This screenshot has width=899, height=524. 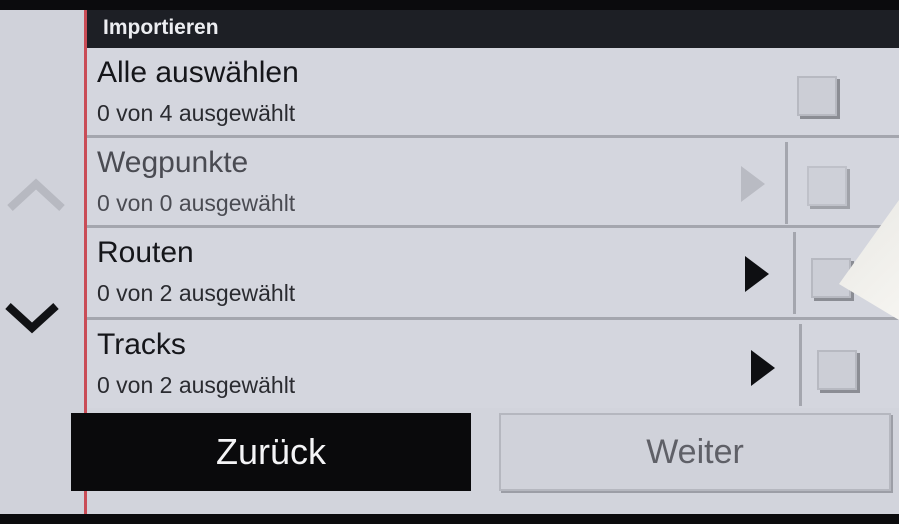 What do you see at coordinates (36, 195) in the screenshot?
I see `chevron-up-icon` at bounding box center [36, 195].